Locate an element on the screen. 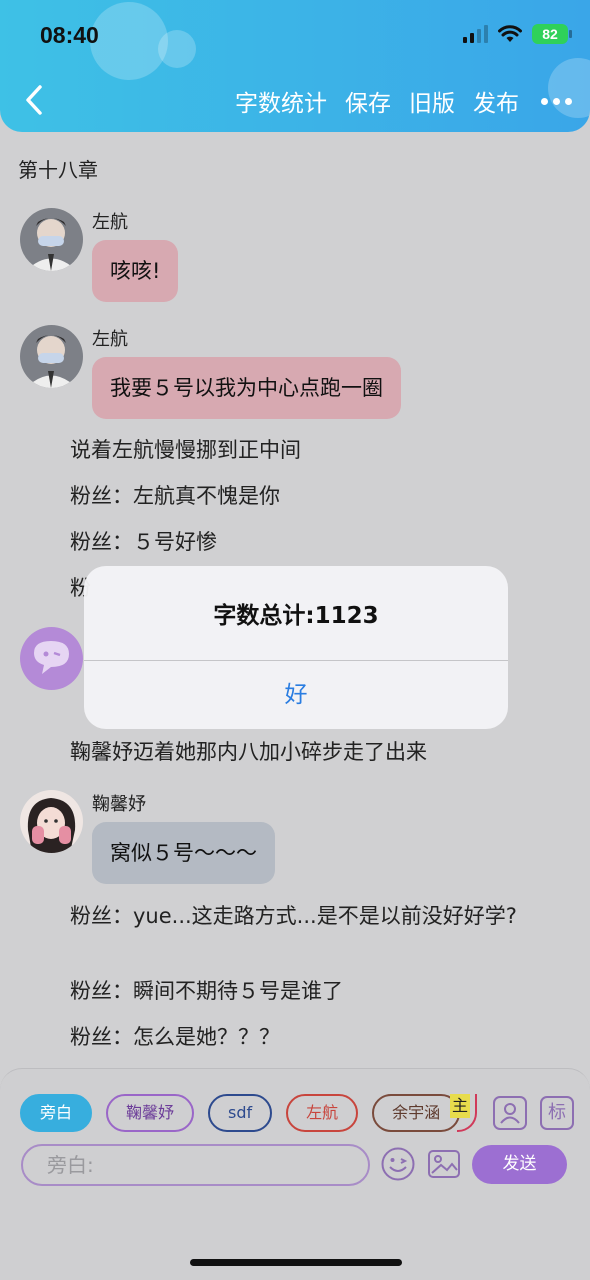 The image size is (590, 1280). message-bubble: 咳咳! is located at coordinates (135, 271).